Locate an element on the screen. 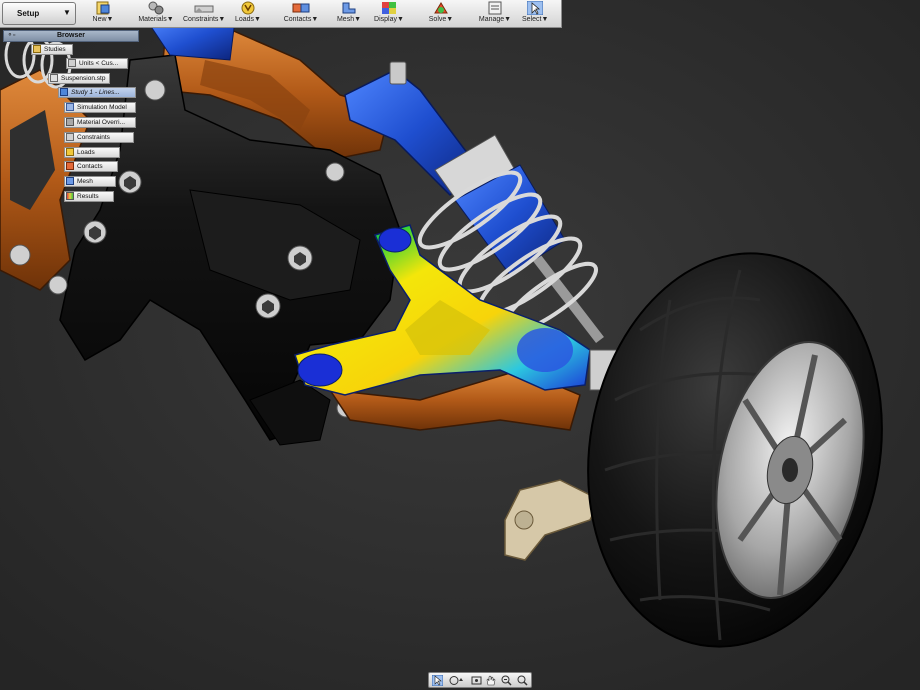  material-override-icon is located at coordinates (70, 122).